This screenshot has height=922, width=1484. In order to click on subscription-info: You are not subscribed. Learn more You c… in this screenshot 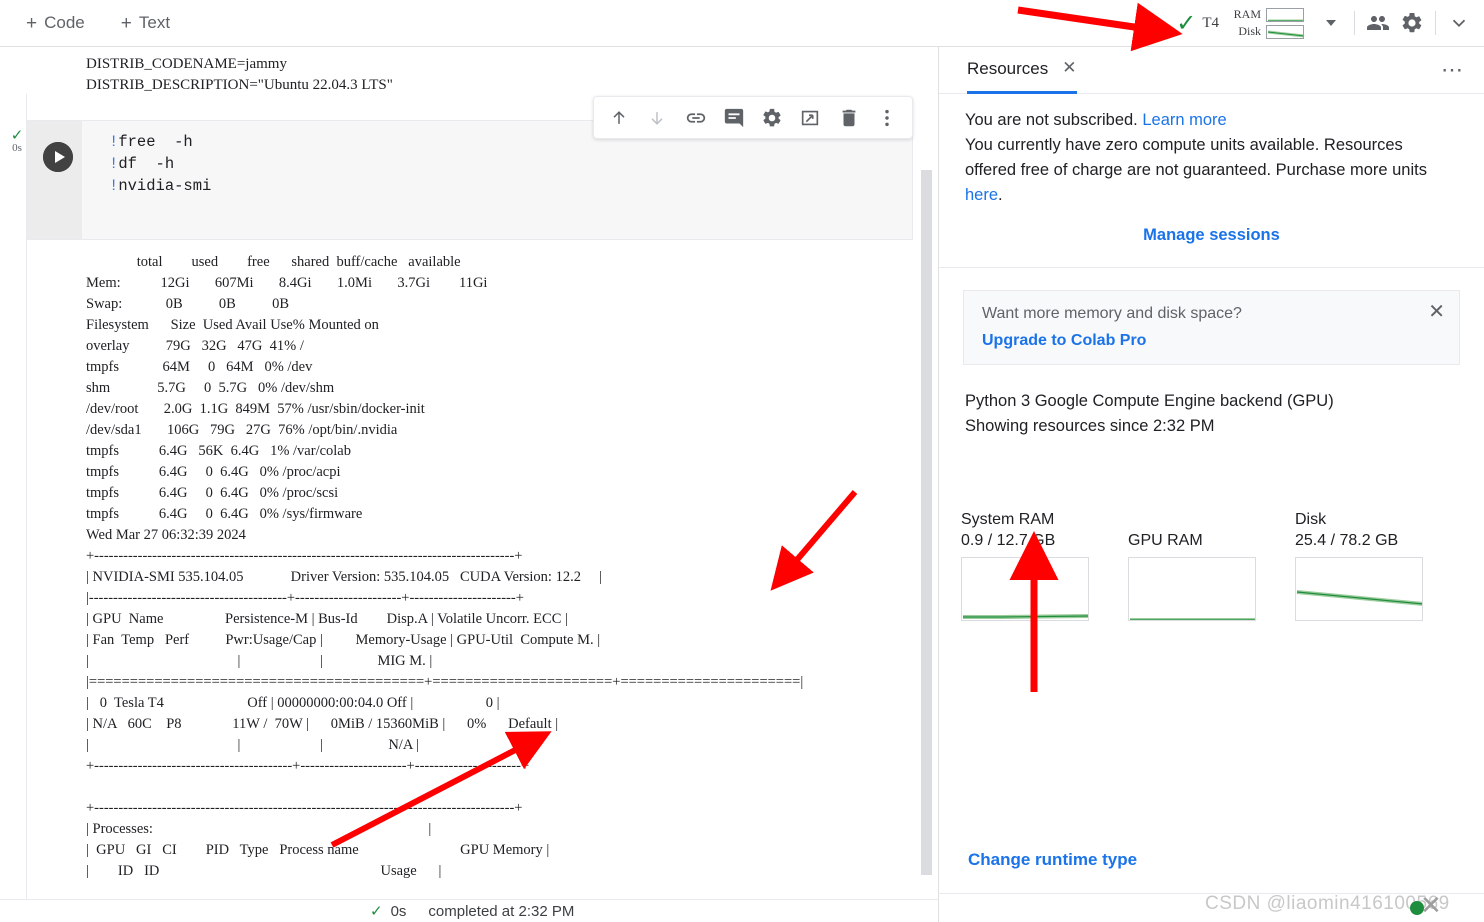, I will do `click(1211, 169)`.